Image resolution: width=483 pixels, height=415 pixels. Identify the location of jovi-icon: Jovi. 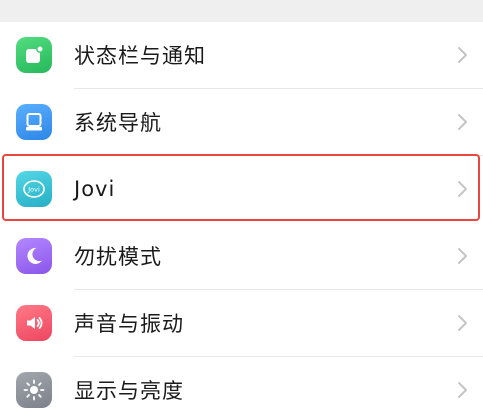
(34, 189).